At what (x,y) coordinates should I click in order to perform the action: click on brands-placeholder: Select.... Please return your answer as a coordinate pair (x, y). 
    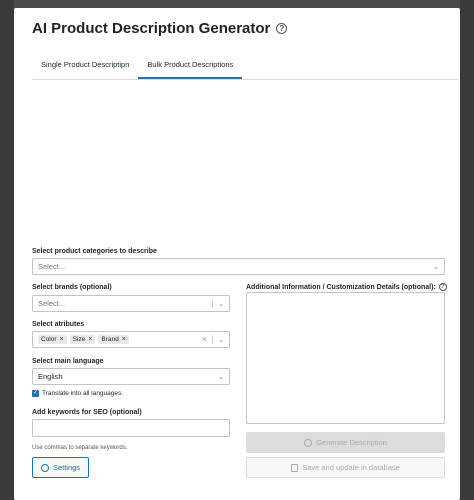
    Looking at the image, I should click on (52, 303).